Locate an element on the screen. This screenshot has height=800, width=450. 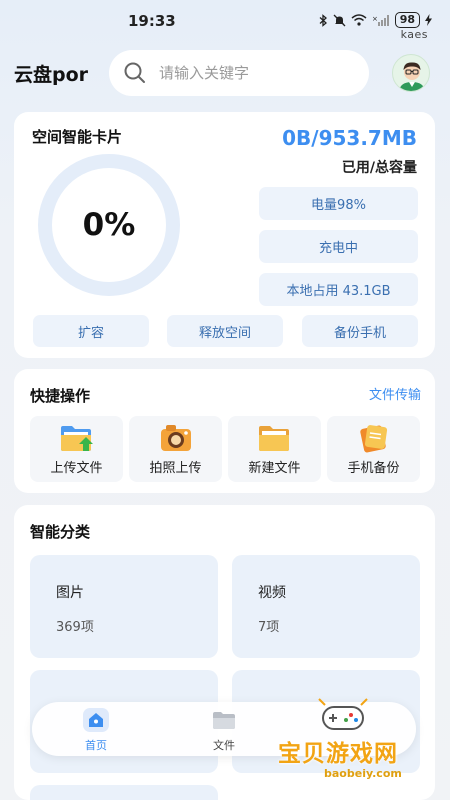
avatar is located at coordinates (411, 73).